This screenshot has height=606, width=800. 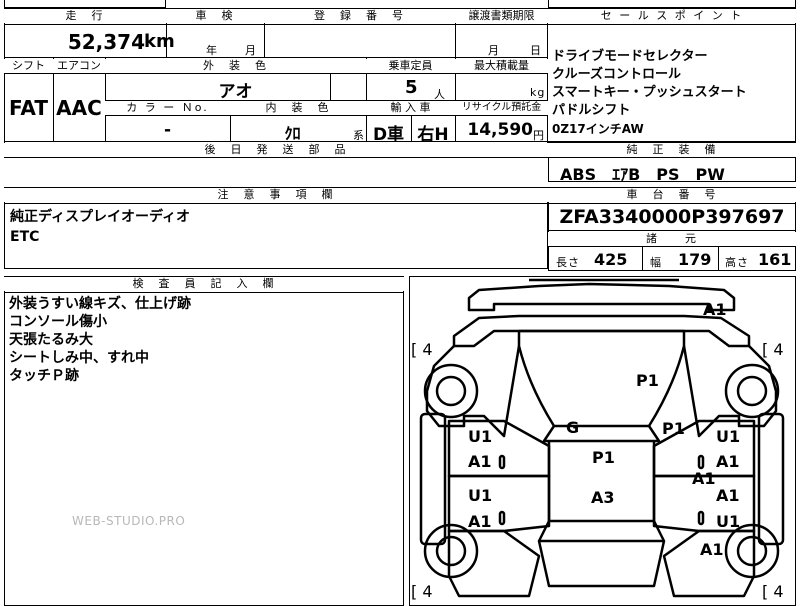 What do you see at coordinates (536, 50) in the screenshot?
I see `transfer-day-label: 日` at bounding box center [536, 50].